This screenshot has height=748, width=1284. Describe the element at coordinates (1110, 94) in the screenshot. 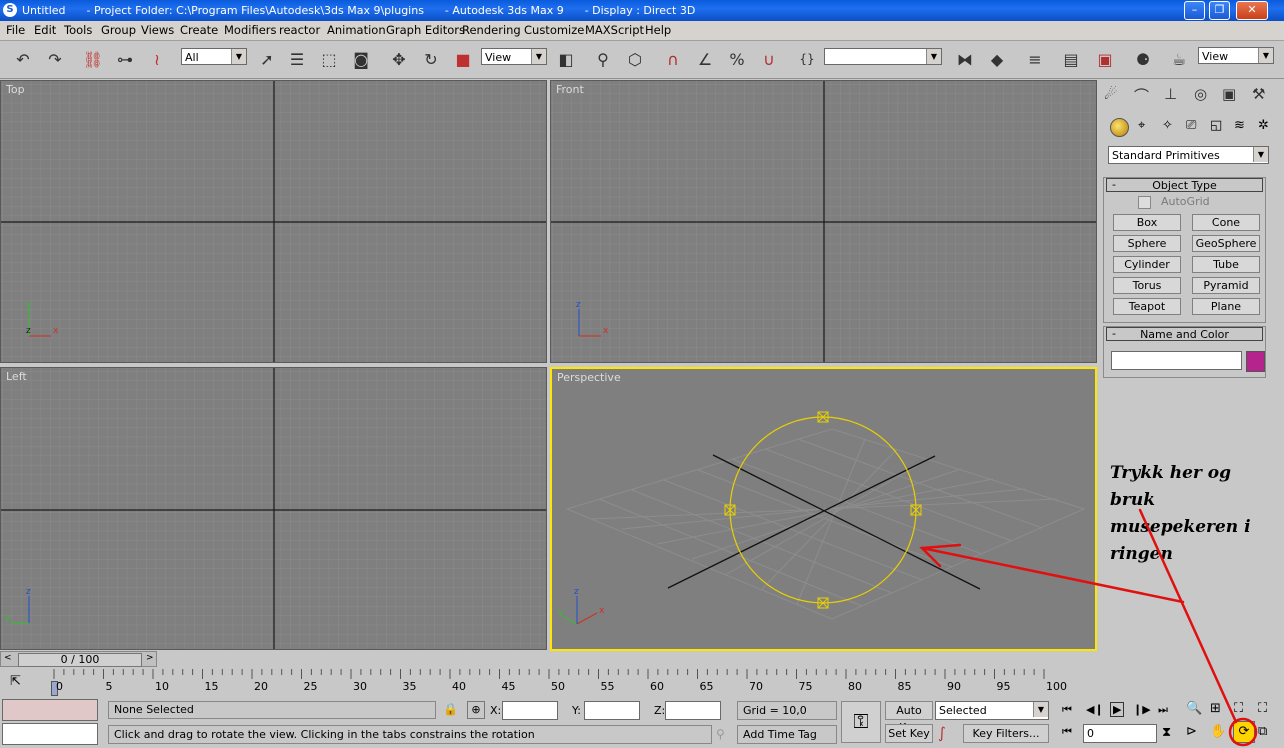

I see `create-tab-icon: ☄` at that location.